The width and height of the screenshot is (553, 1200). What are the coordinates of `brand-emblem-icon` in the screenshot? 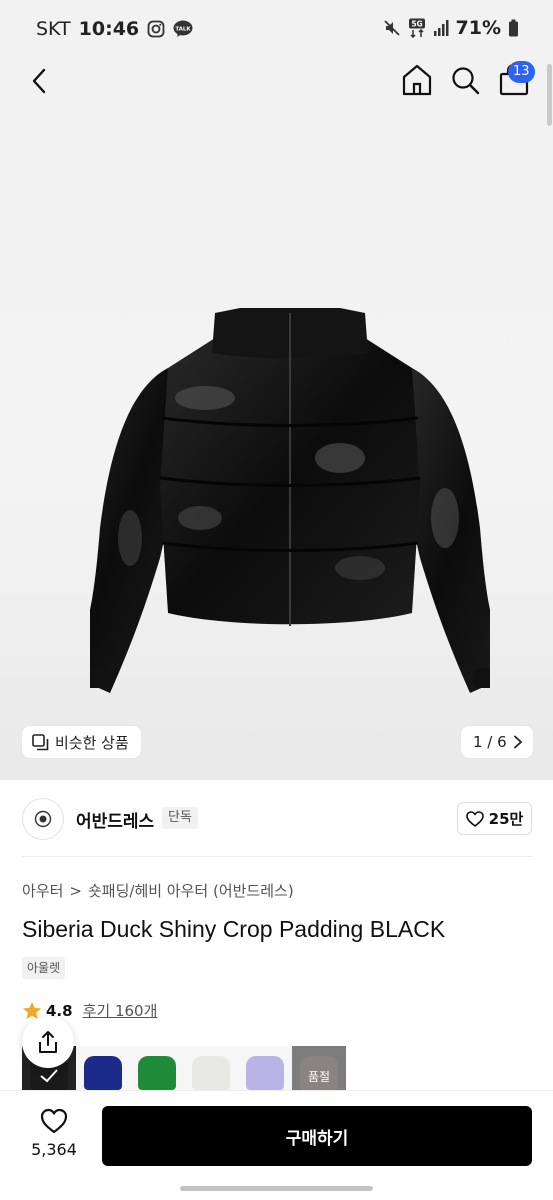 It's located at (43, 819).